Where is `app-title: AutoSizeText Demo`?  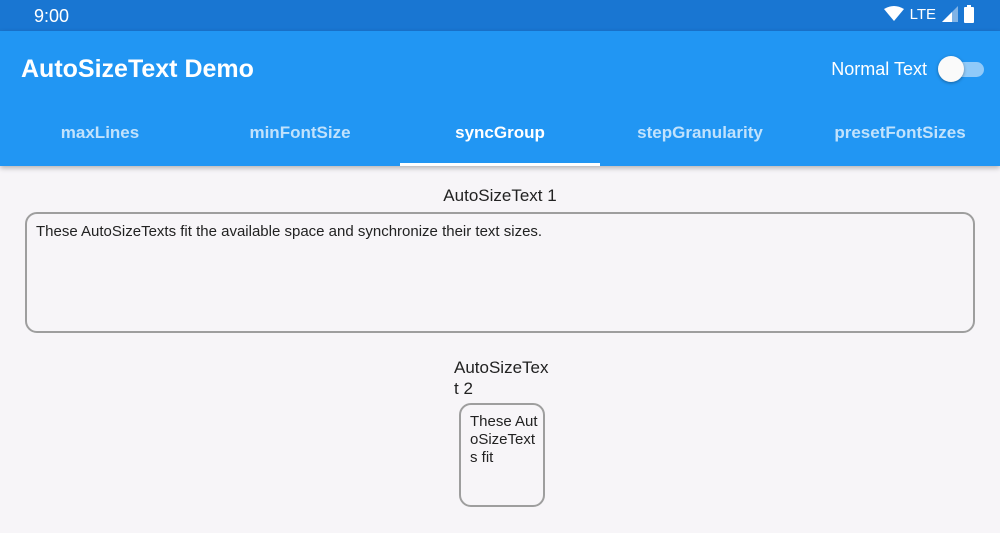
app-title: AutoSizeText Demo is located at coordinates (137, 69).